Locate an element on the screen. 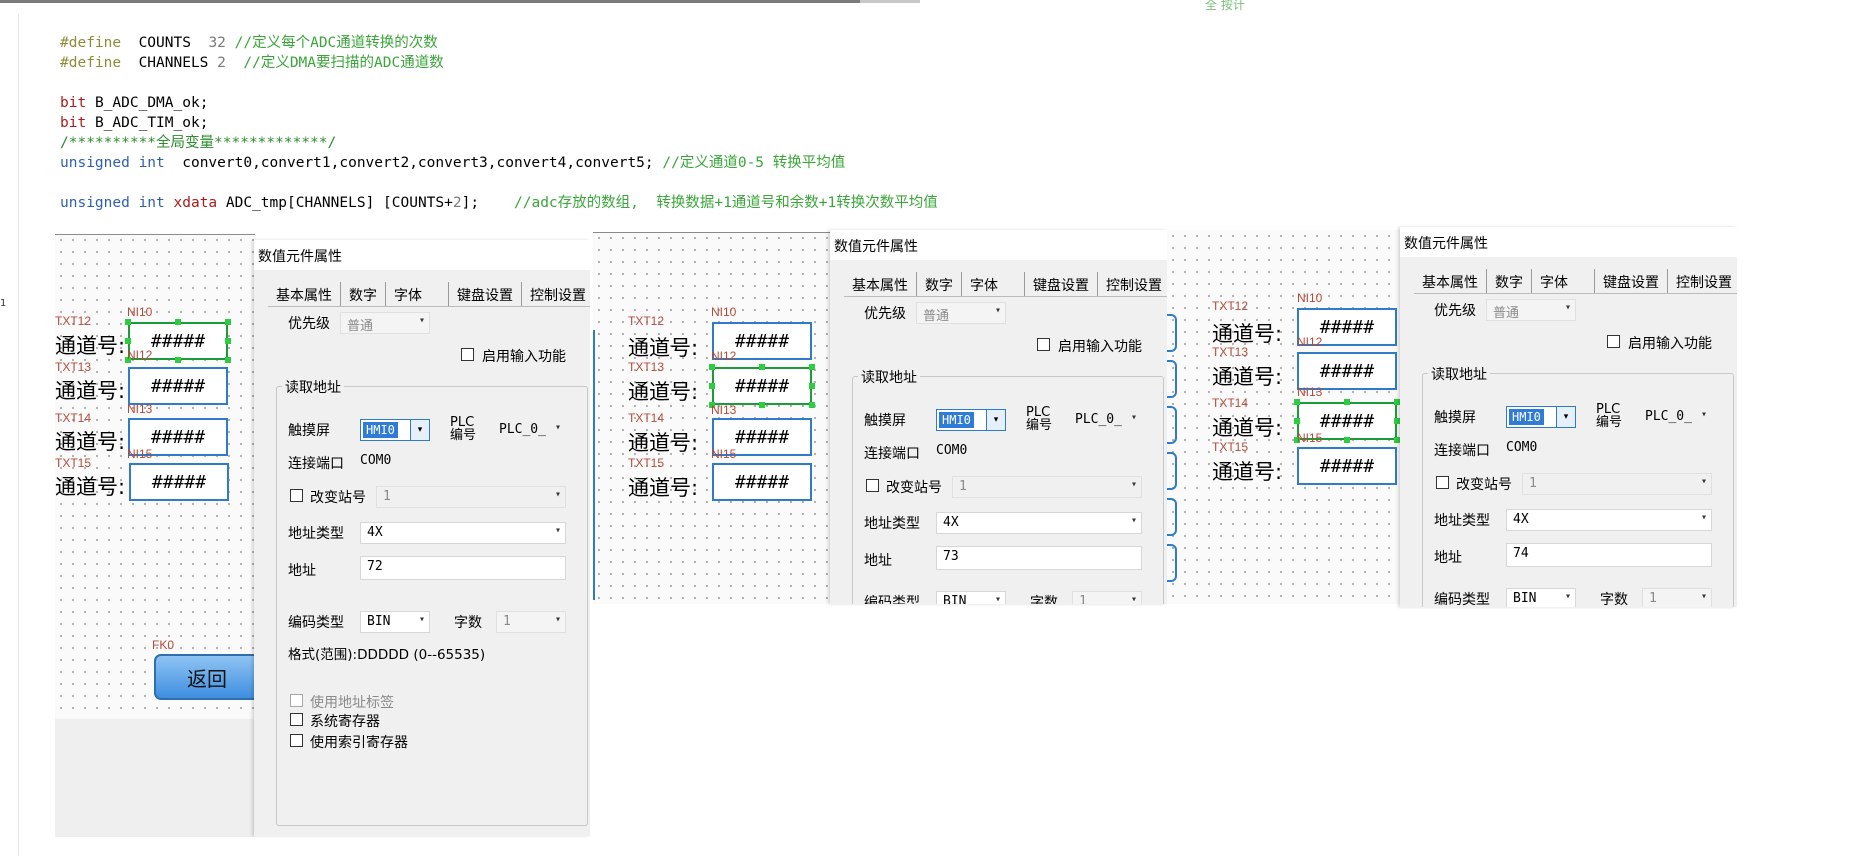 Image resolution: width=1856 pixels, height=856 pixels. touch-label: 触摸屏 is located at coordinates (1455, 418).